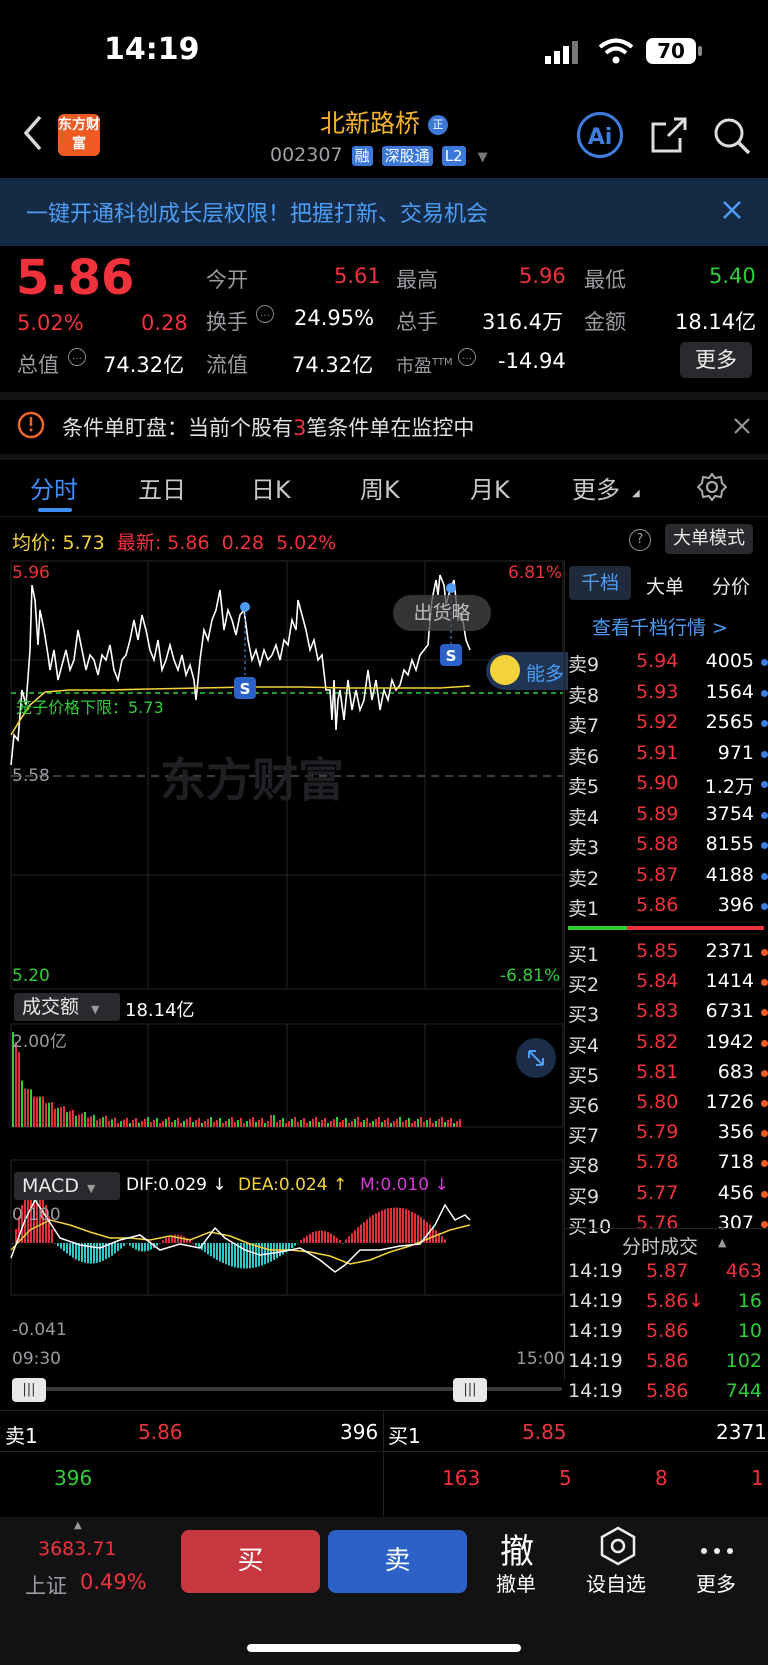 The height and width of the screenshot is (1665, 768). Describe the element at coordinates (523, 322) in the screenshot. I see `volume-value: 316.4万` at that location.